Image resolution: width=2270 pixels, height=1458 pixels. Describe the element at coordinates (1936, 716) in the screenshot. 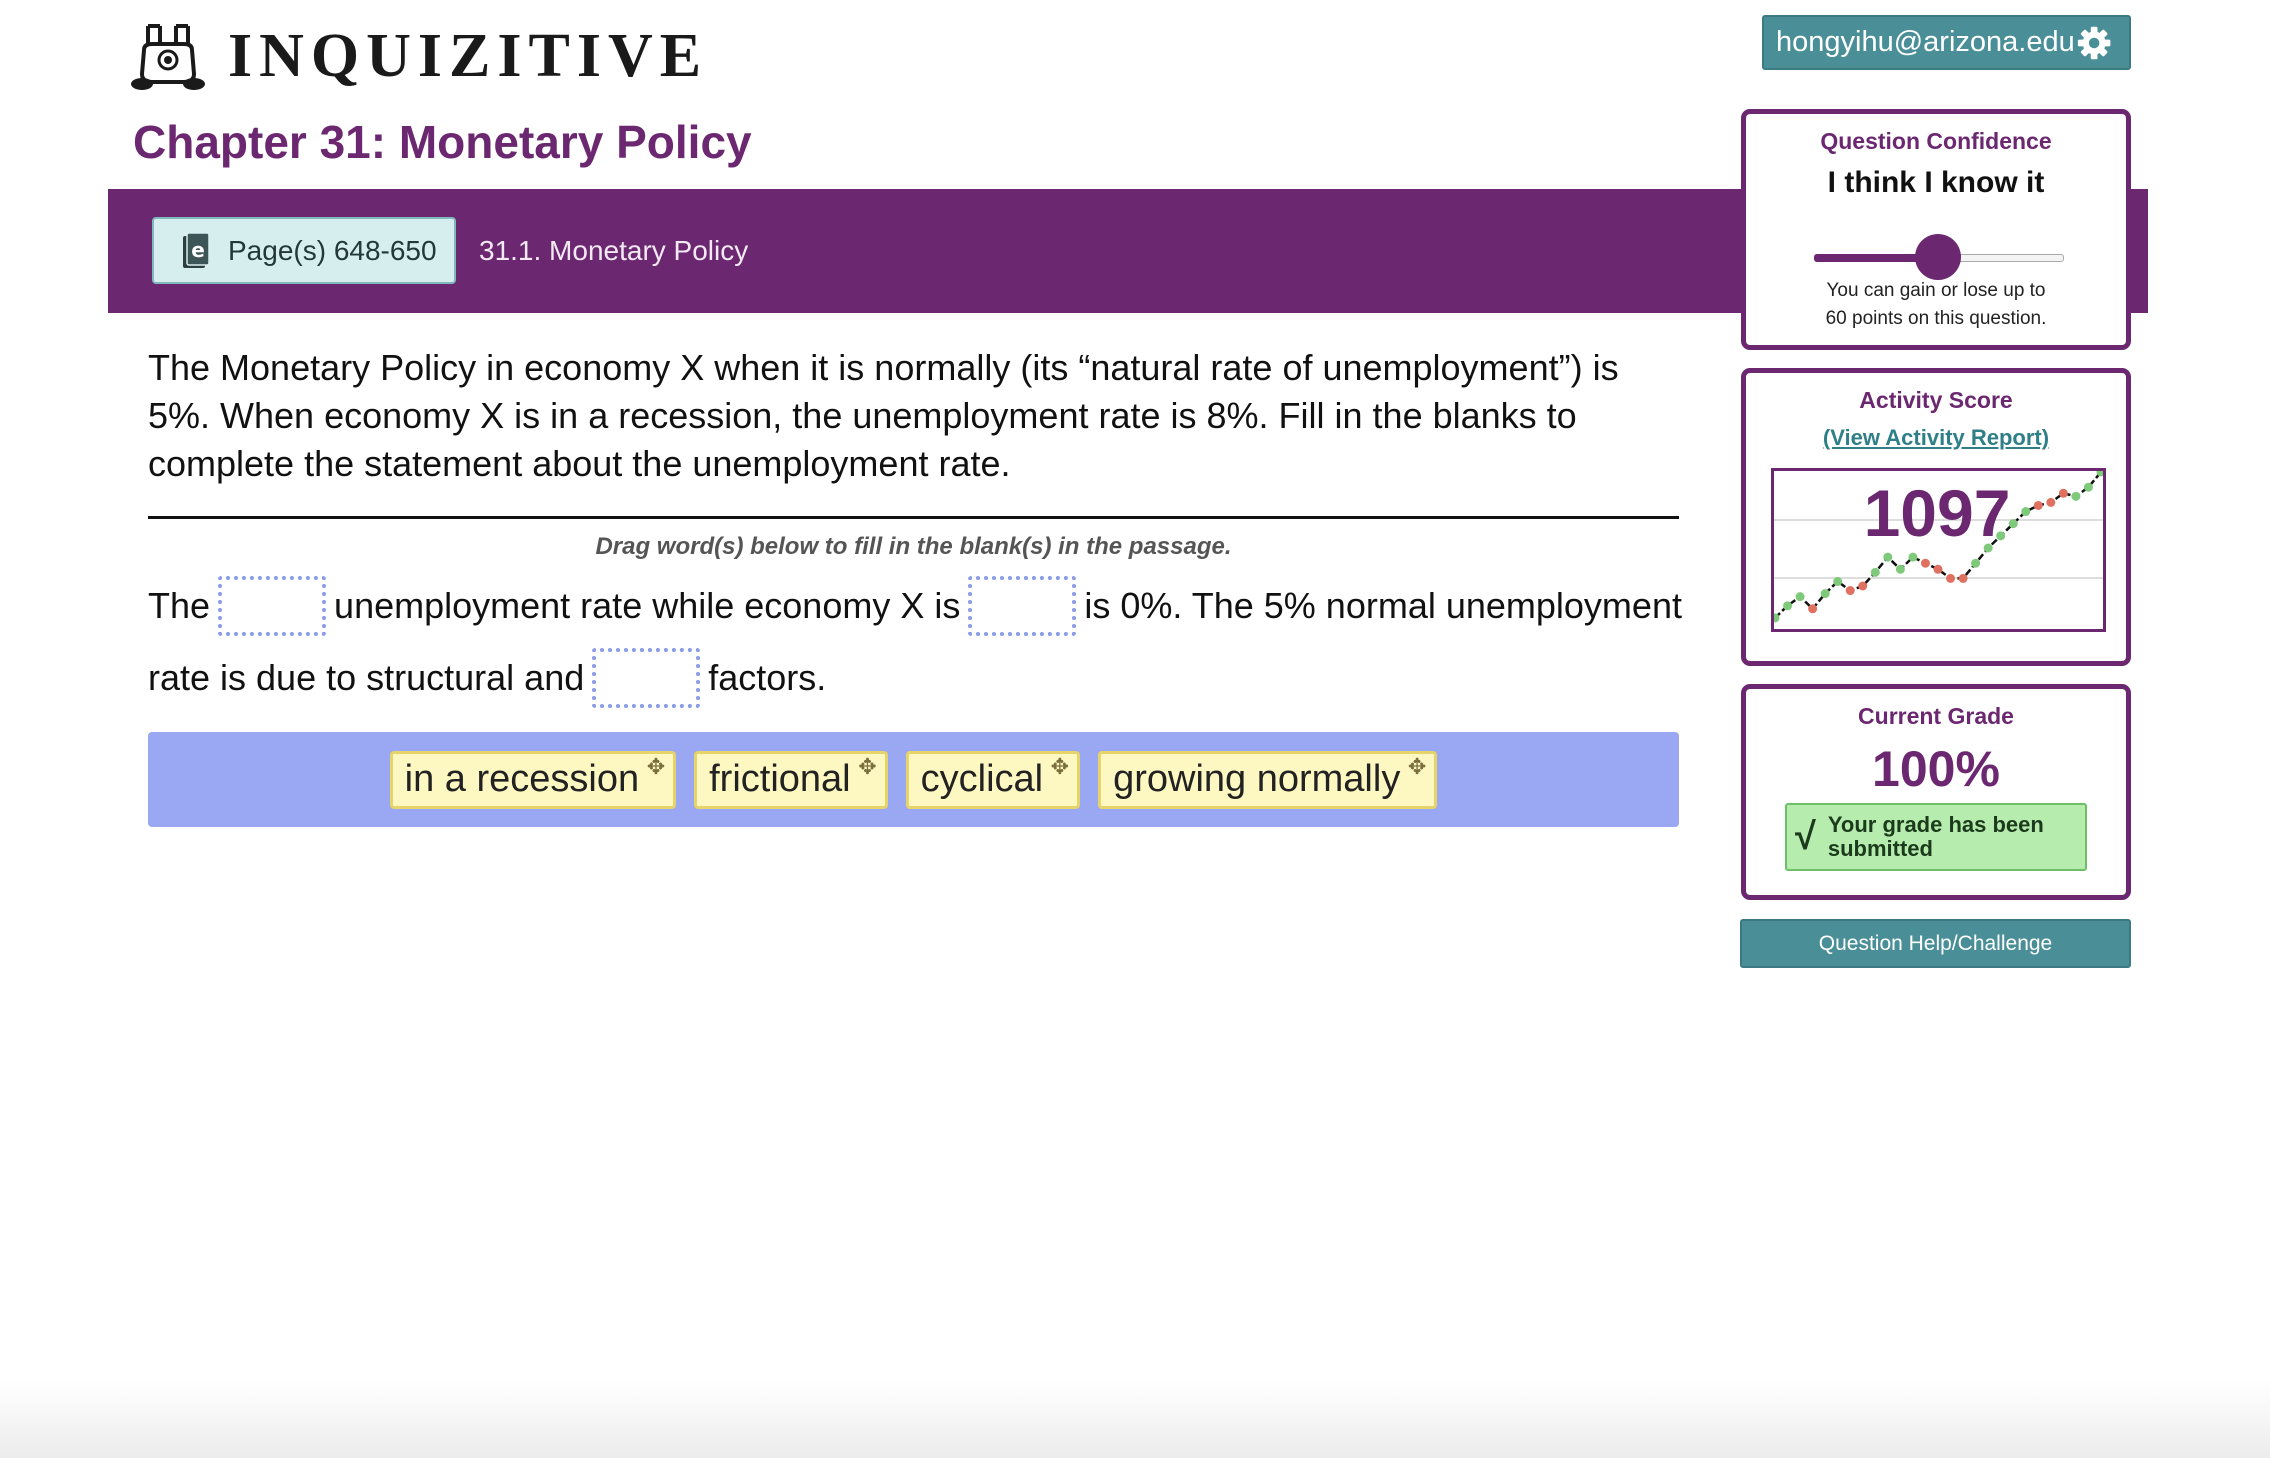

I see `grade-title: Current Grade` at that location.